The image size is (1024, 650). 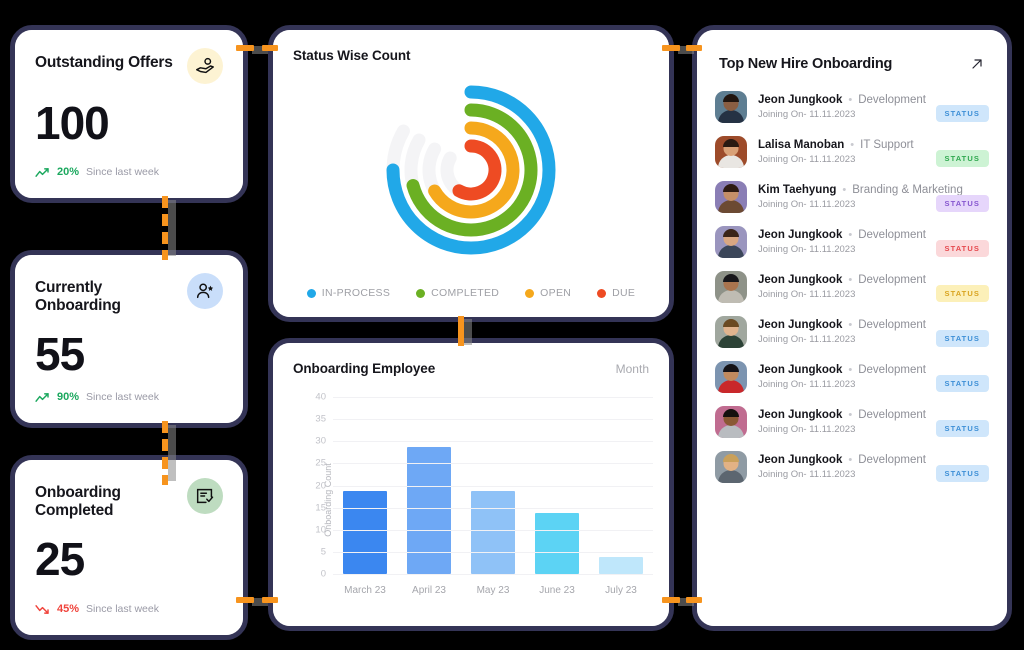 What do you see at coordinates (797, 190) in the screenshot?
I see `hire-name: Kim Taehyung` at bounding box center [797, 190].